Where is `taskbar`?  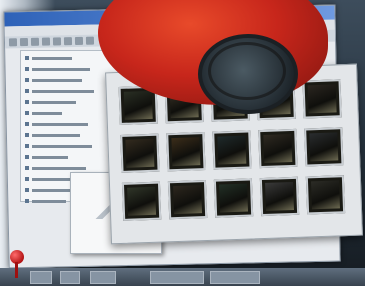 taskbar is located at coordinates (182, 277).